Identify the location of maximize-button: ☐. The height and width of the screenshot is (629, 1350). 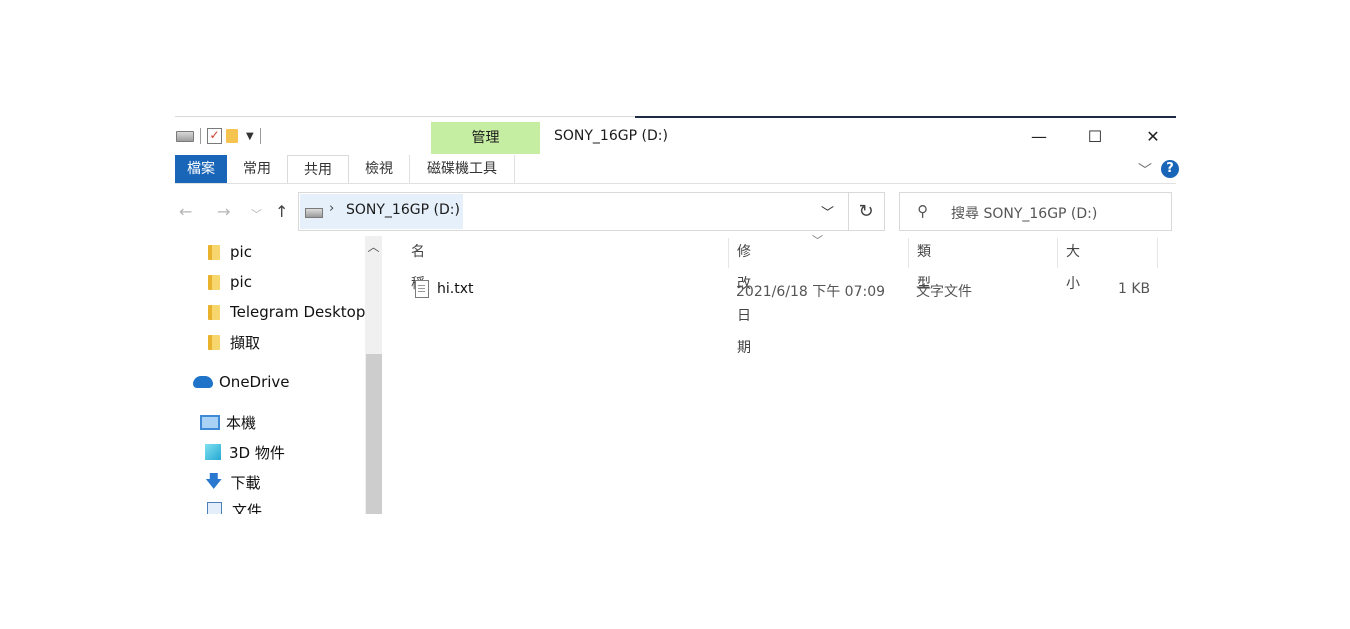
(1095, 136).